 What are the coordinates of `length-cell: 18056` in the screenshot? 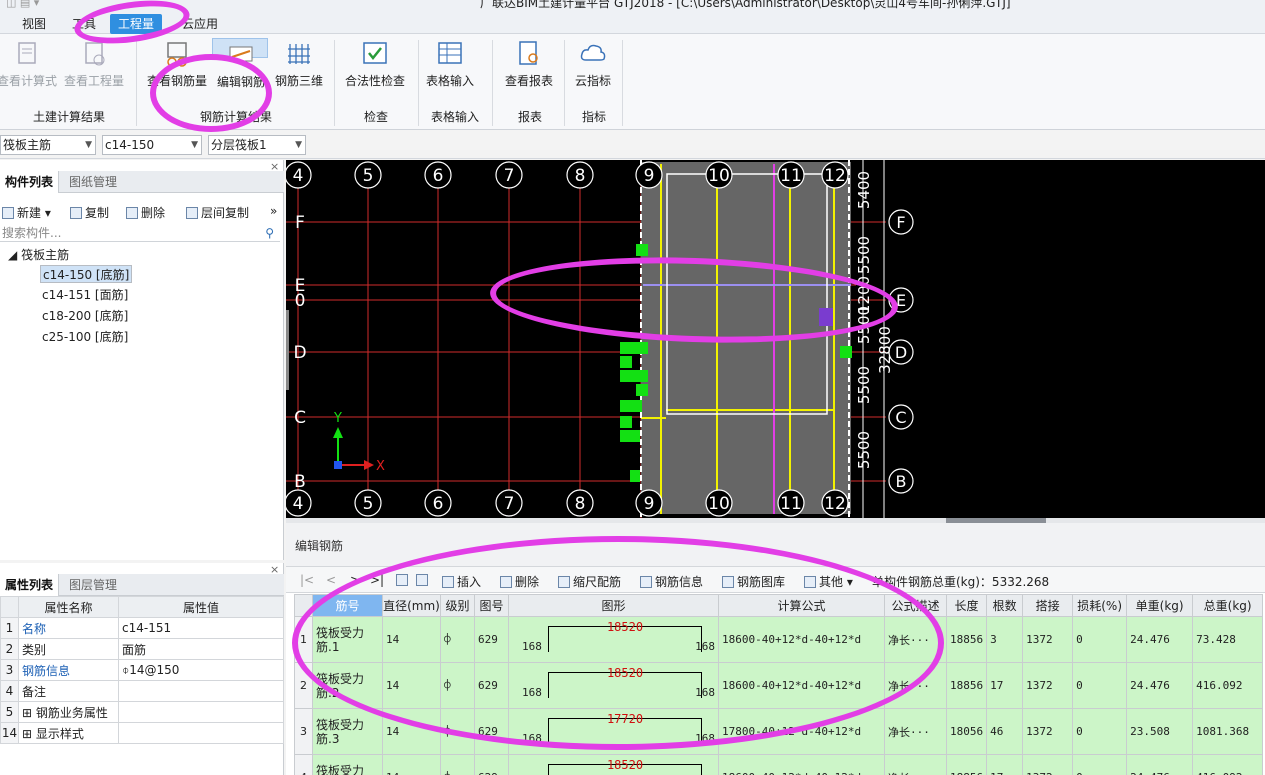 It's located at (966, 731).